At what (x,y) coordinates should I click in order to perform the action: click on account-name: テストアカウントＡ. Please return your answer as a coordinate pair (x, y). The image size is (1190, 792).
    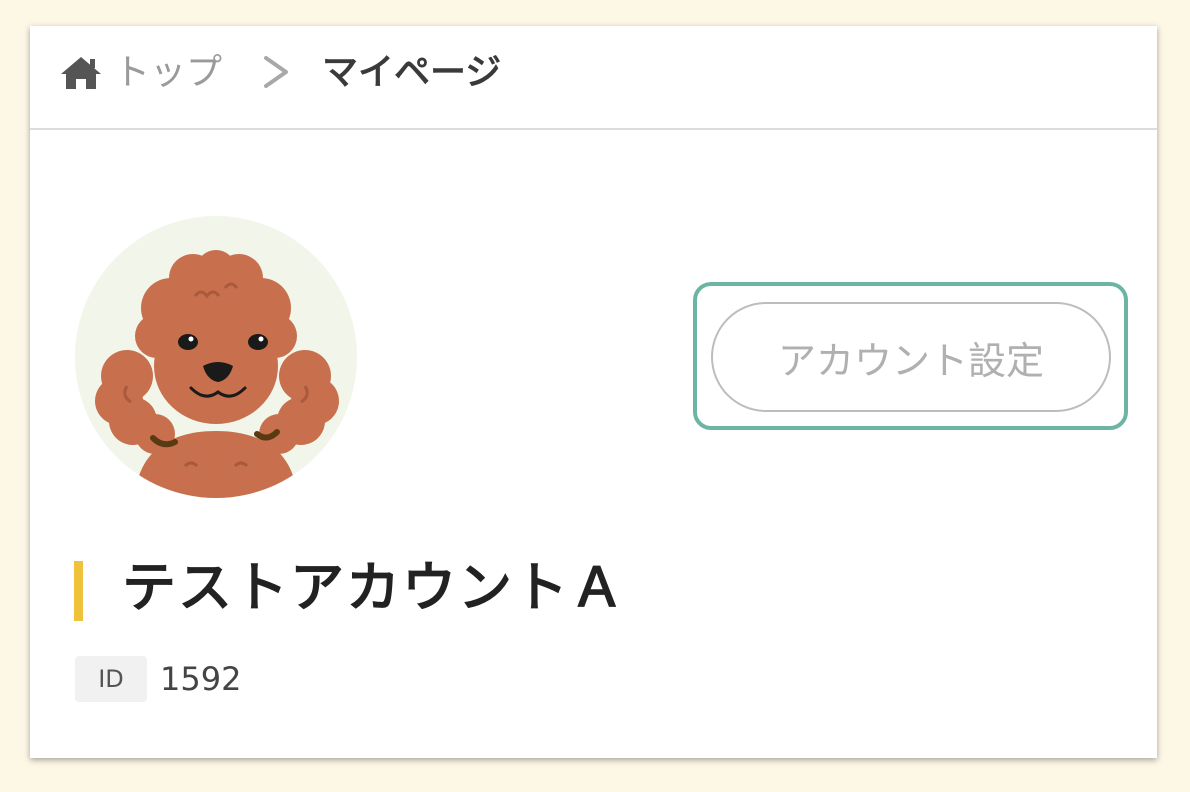
    Looking at the image, I should click on (374, 587).